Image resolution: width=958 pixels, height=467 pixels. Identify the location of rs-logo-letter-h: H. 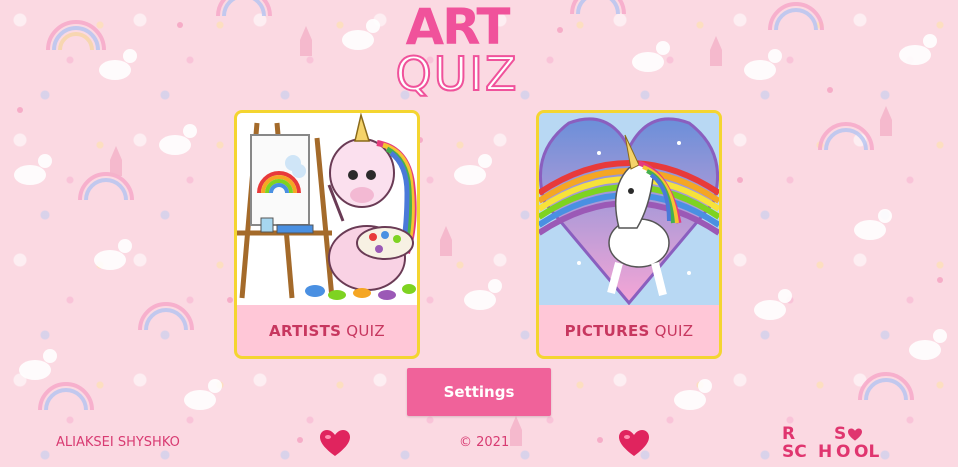
(825, 452).